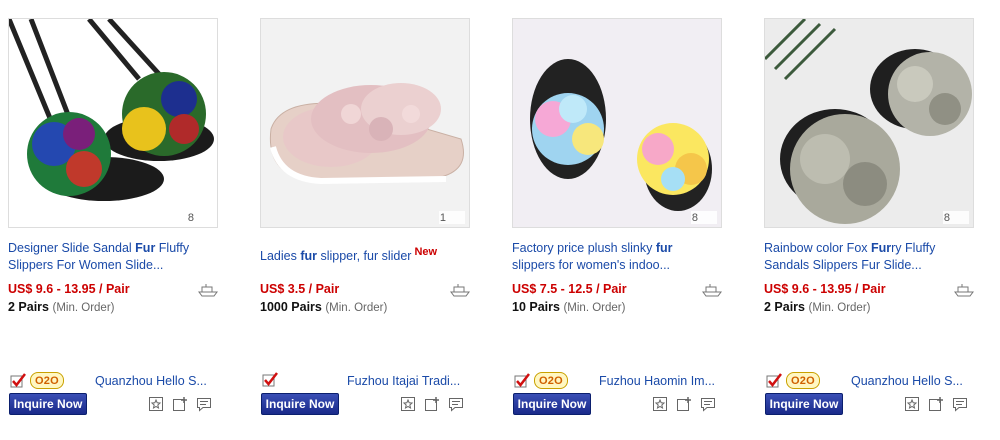 The width and height of the screenshot is (1000, 440). I want to click on min-order: 1000 Pairs (Min. Order), so click(323, 307).